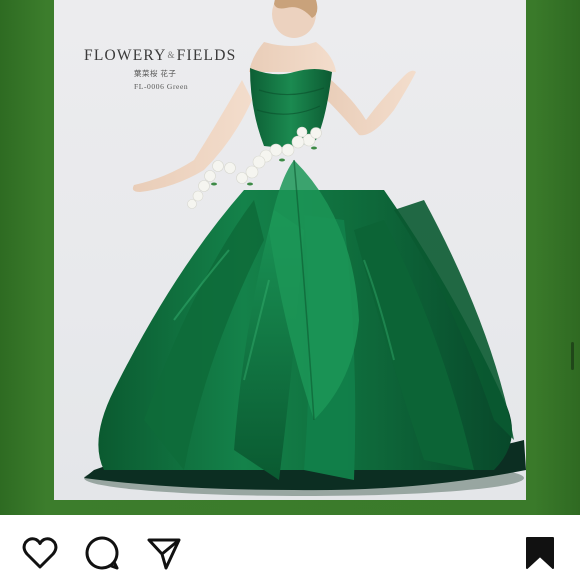 The width and height of the screenshot is (580, 580). I want to click on brand-title-right: FIELDS, so click(206, 55).